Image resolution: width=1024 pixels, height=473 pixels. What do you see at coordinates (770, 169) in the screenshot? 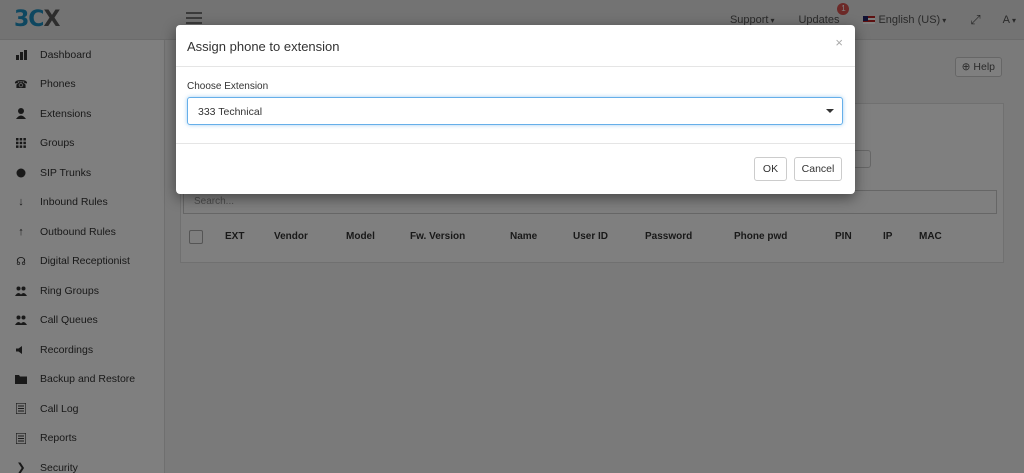
I see `ok-button: OK` at bounding box center [770, 169].